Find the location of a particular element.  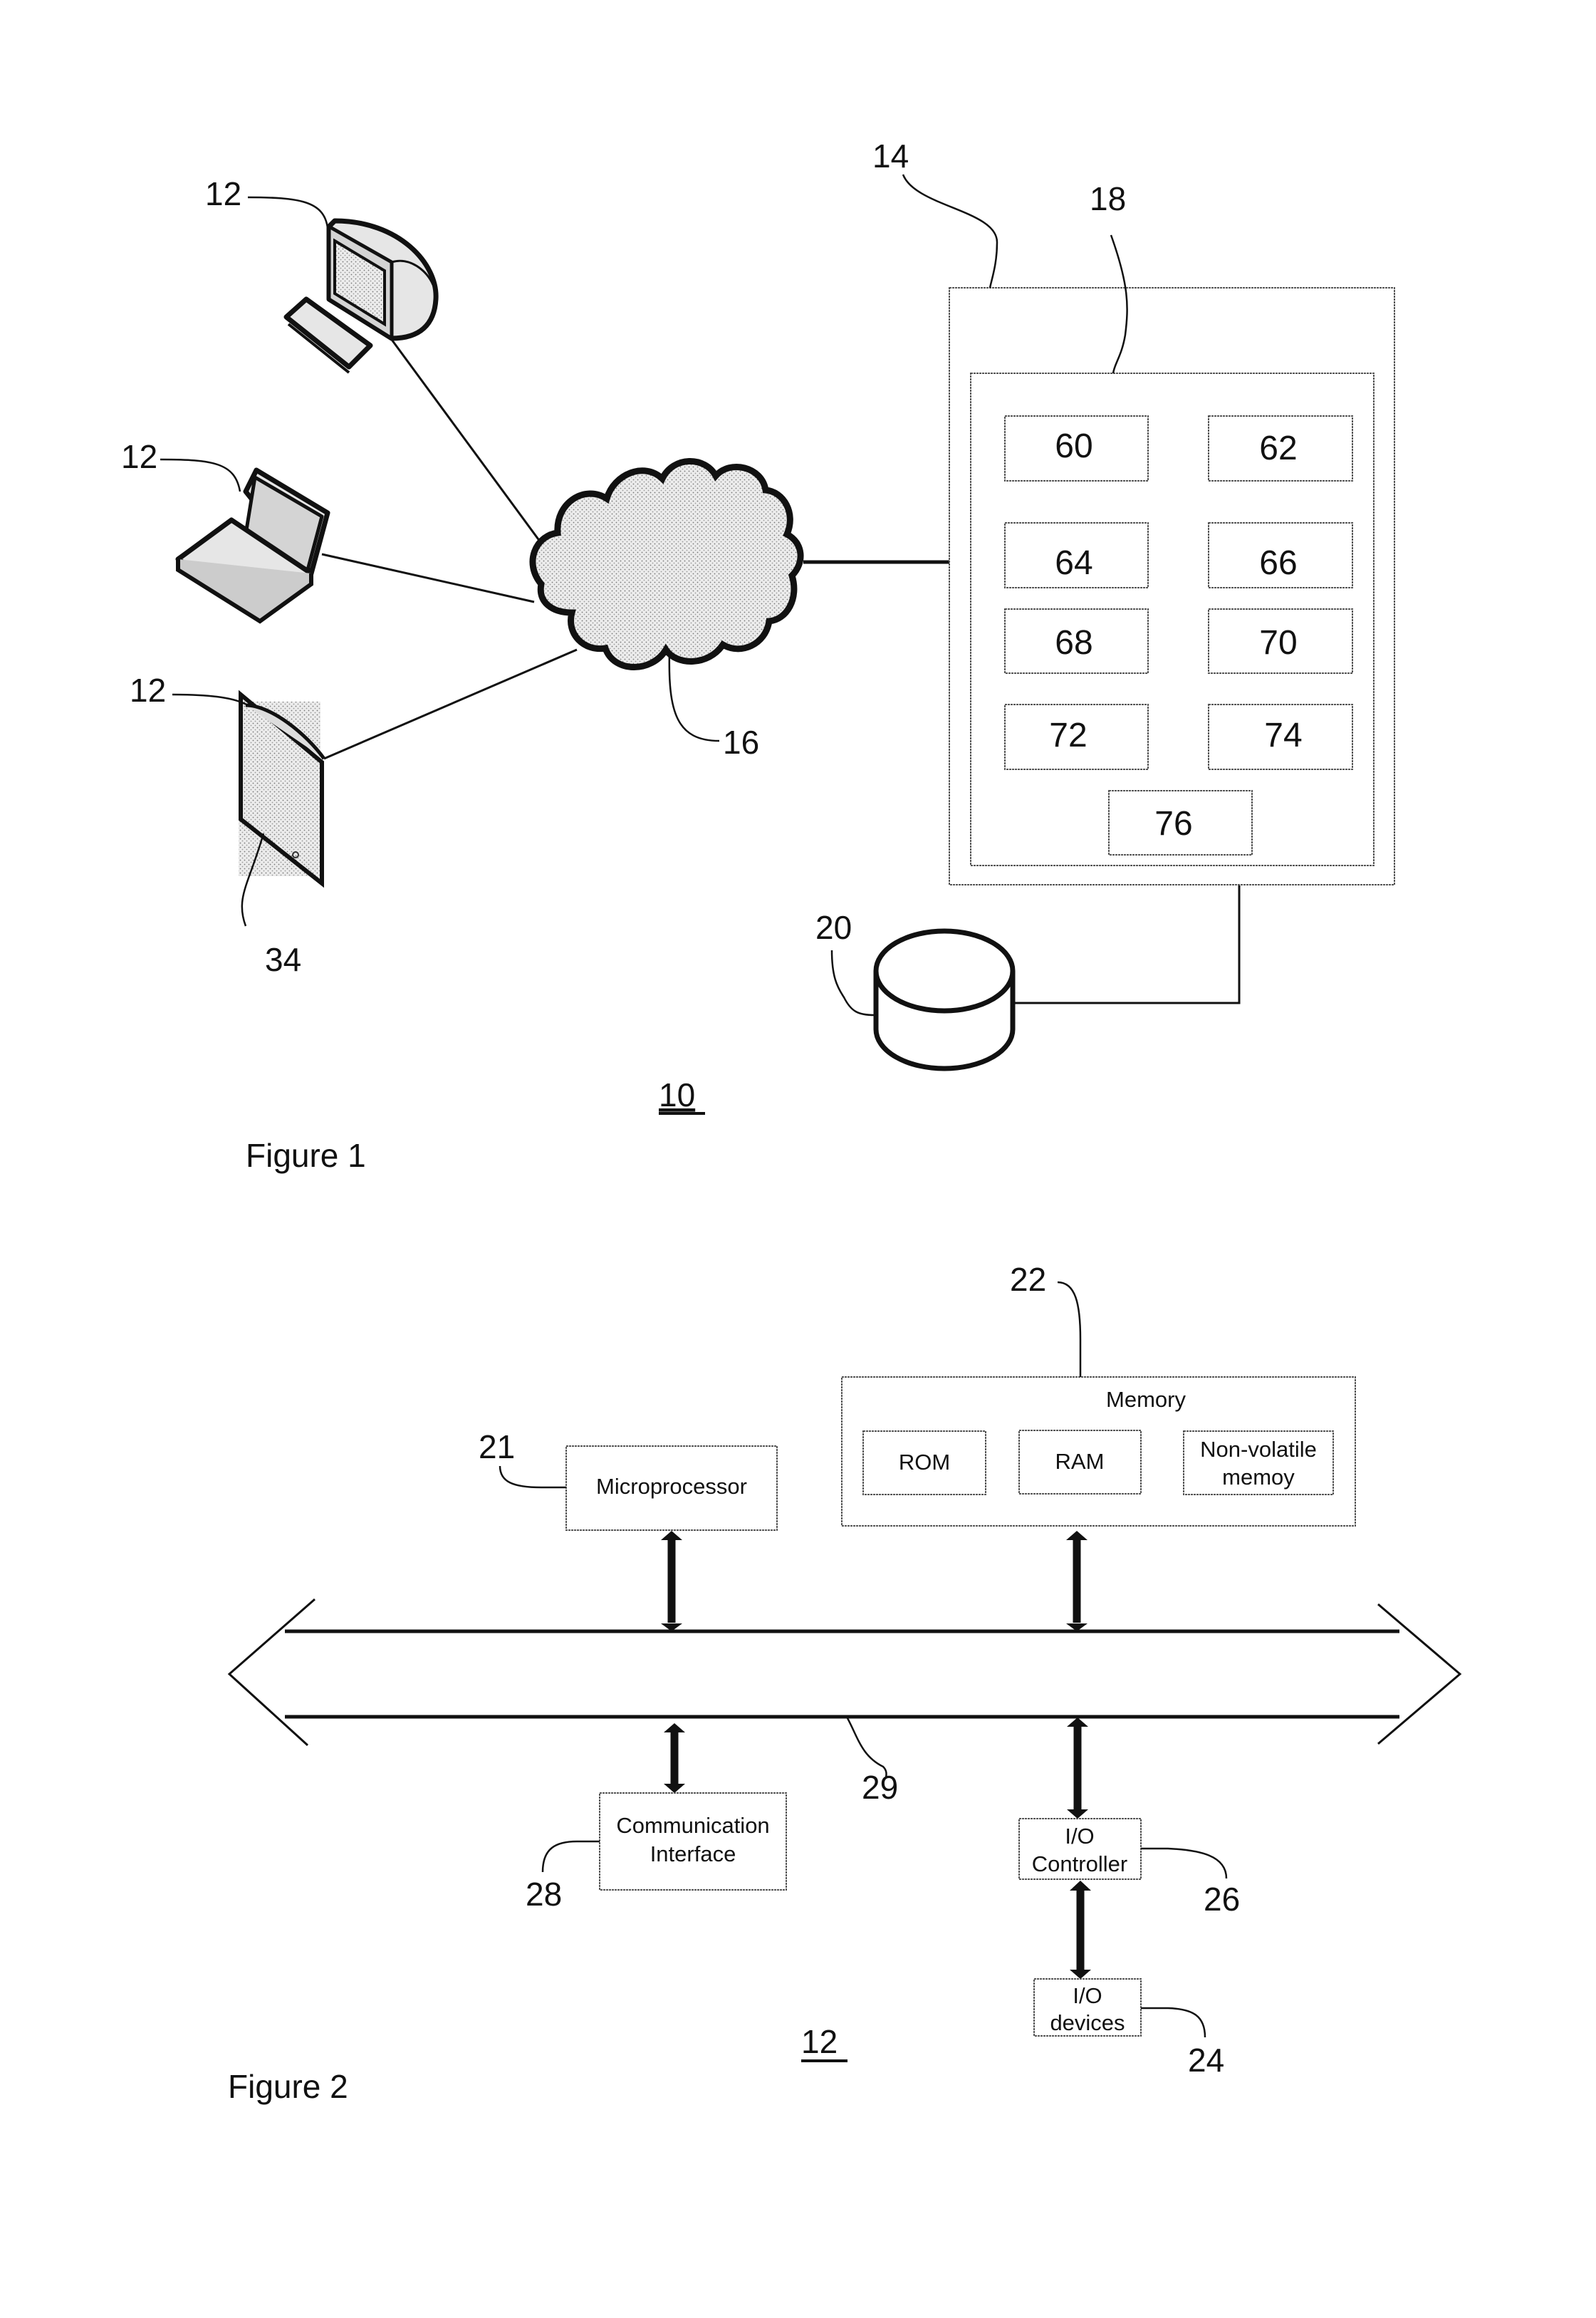

io-devices-line1: I/O is located at coordinates (1087, 1996).